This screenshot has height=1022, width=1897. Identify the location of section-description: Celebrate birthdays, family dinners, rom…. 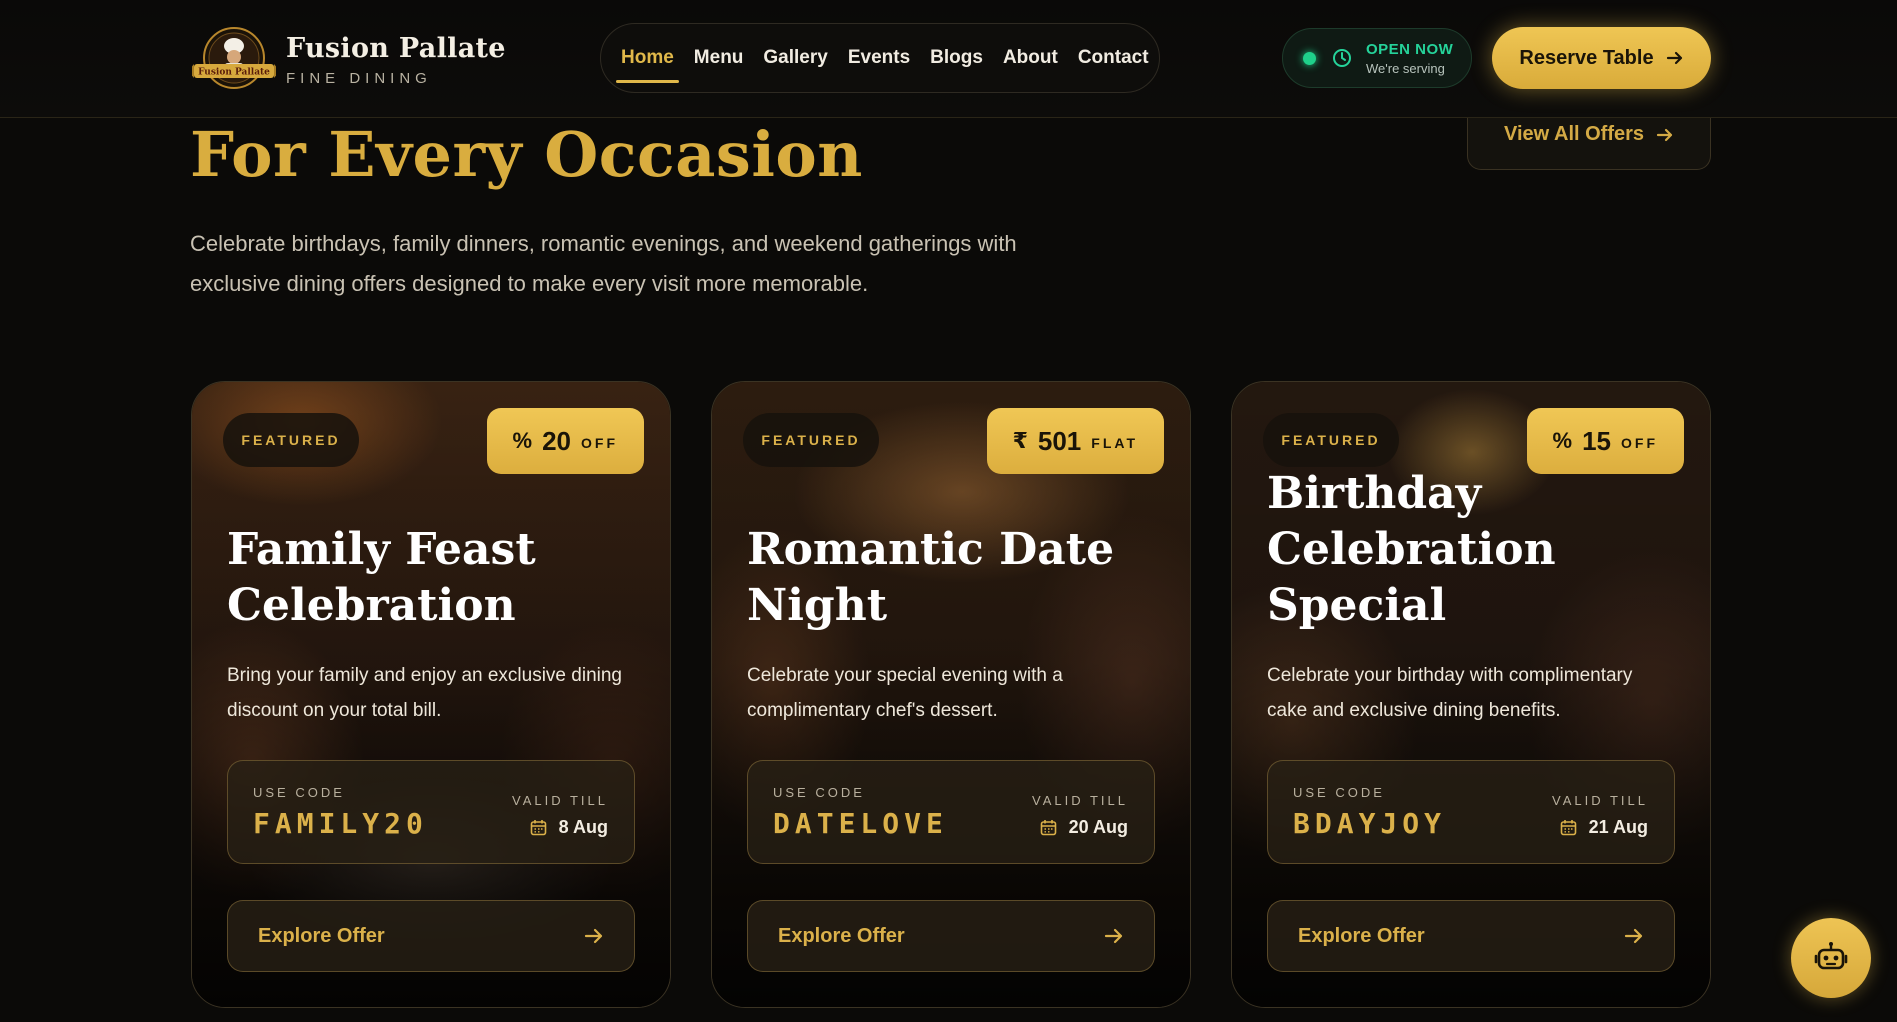
(603, 263).